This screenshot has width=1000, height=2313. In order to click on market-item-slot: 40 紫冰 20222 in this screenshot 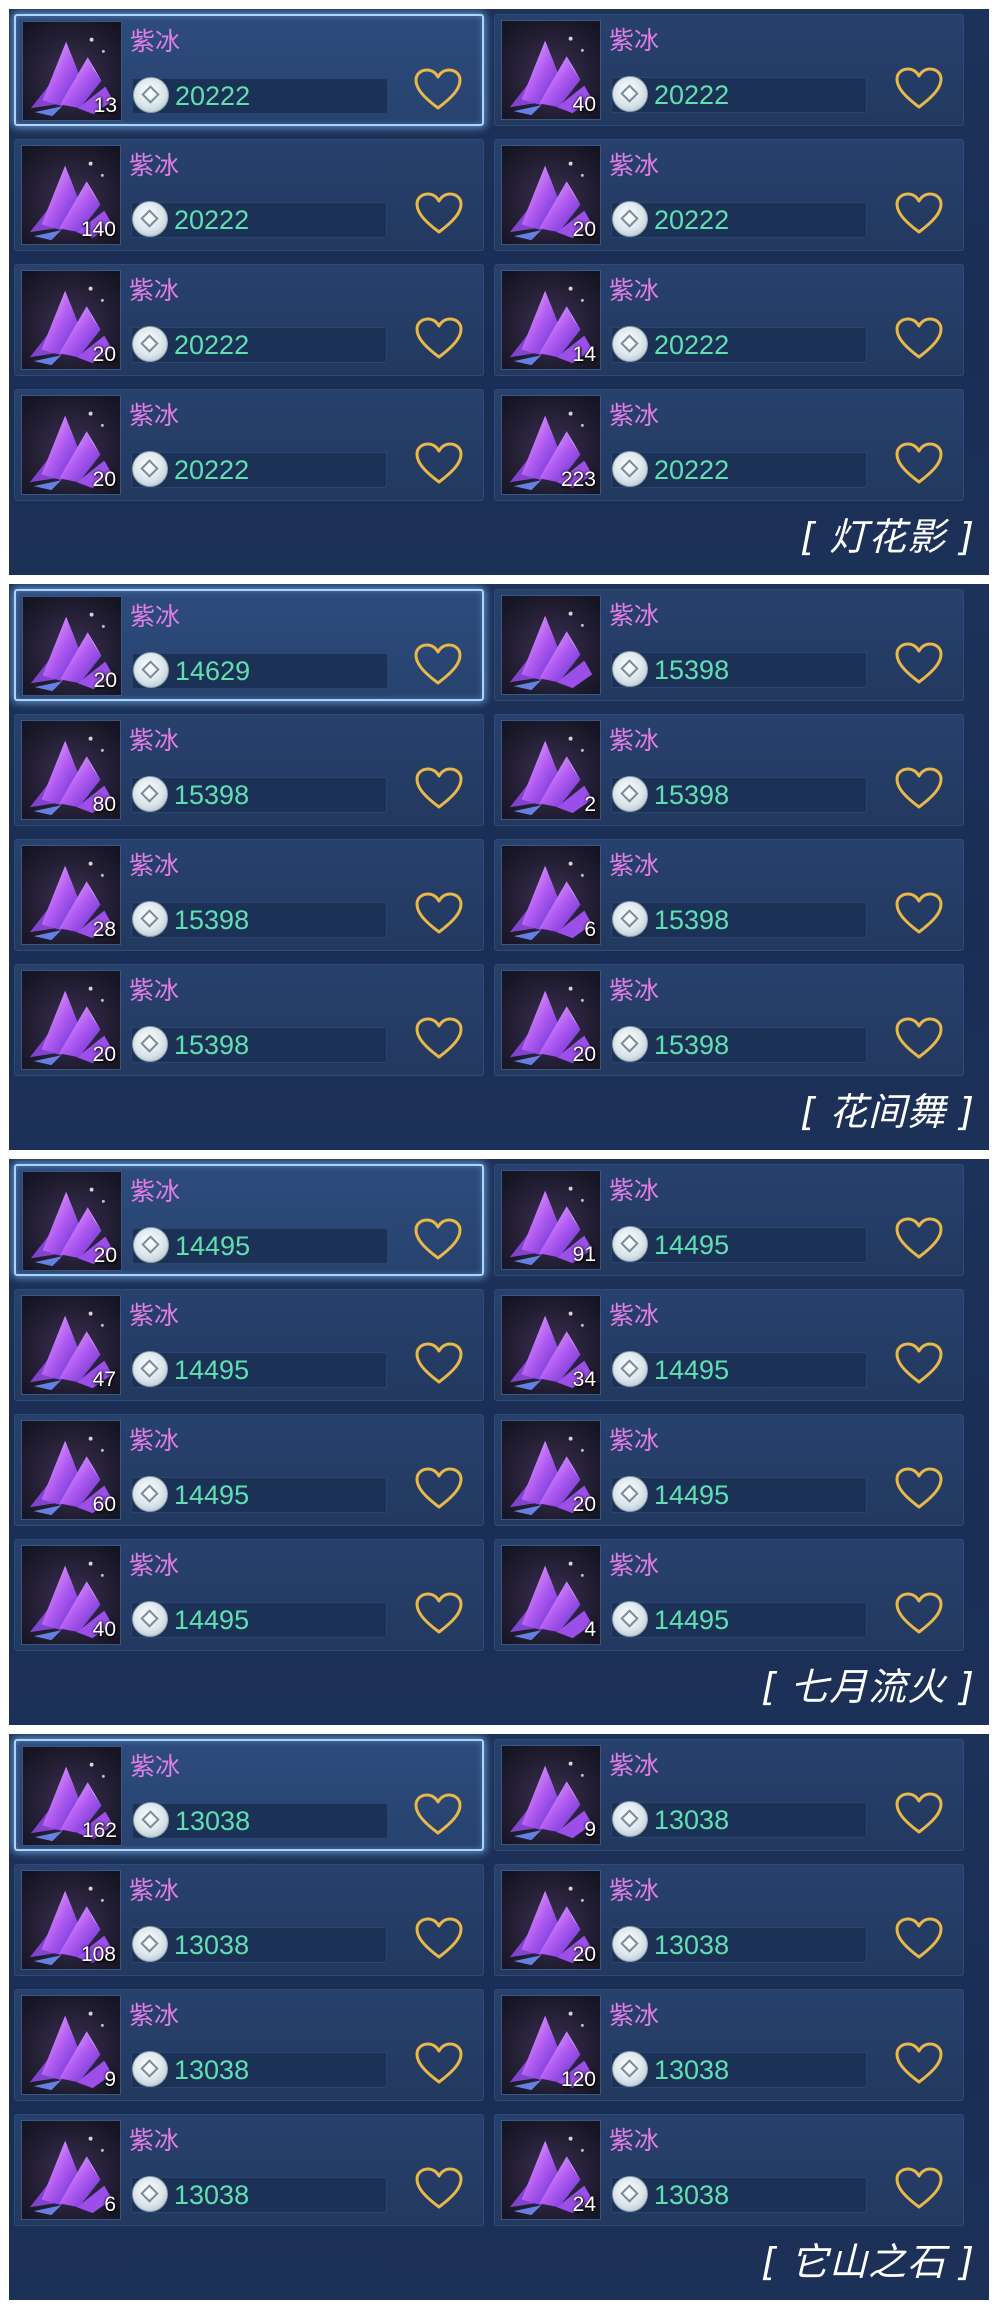, I will do `click(729, 70)`.